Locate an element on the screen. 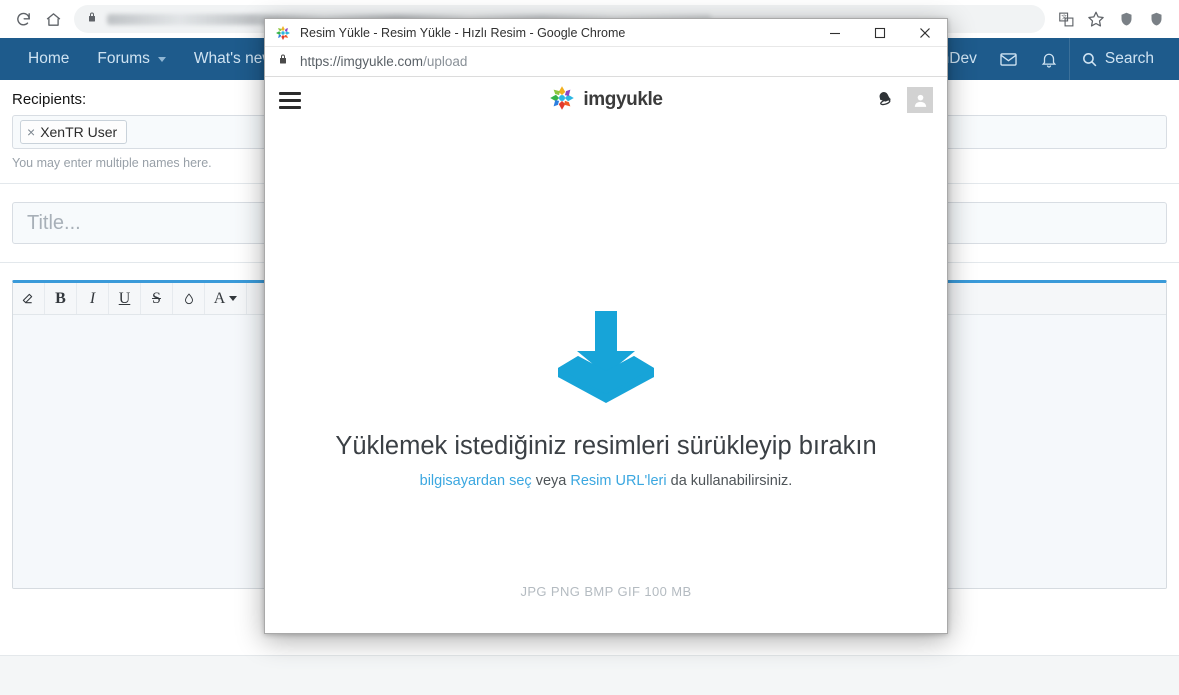  drop-zone-sub-mid: veya is located at coordinates (551, 481).